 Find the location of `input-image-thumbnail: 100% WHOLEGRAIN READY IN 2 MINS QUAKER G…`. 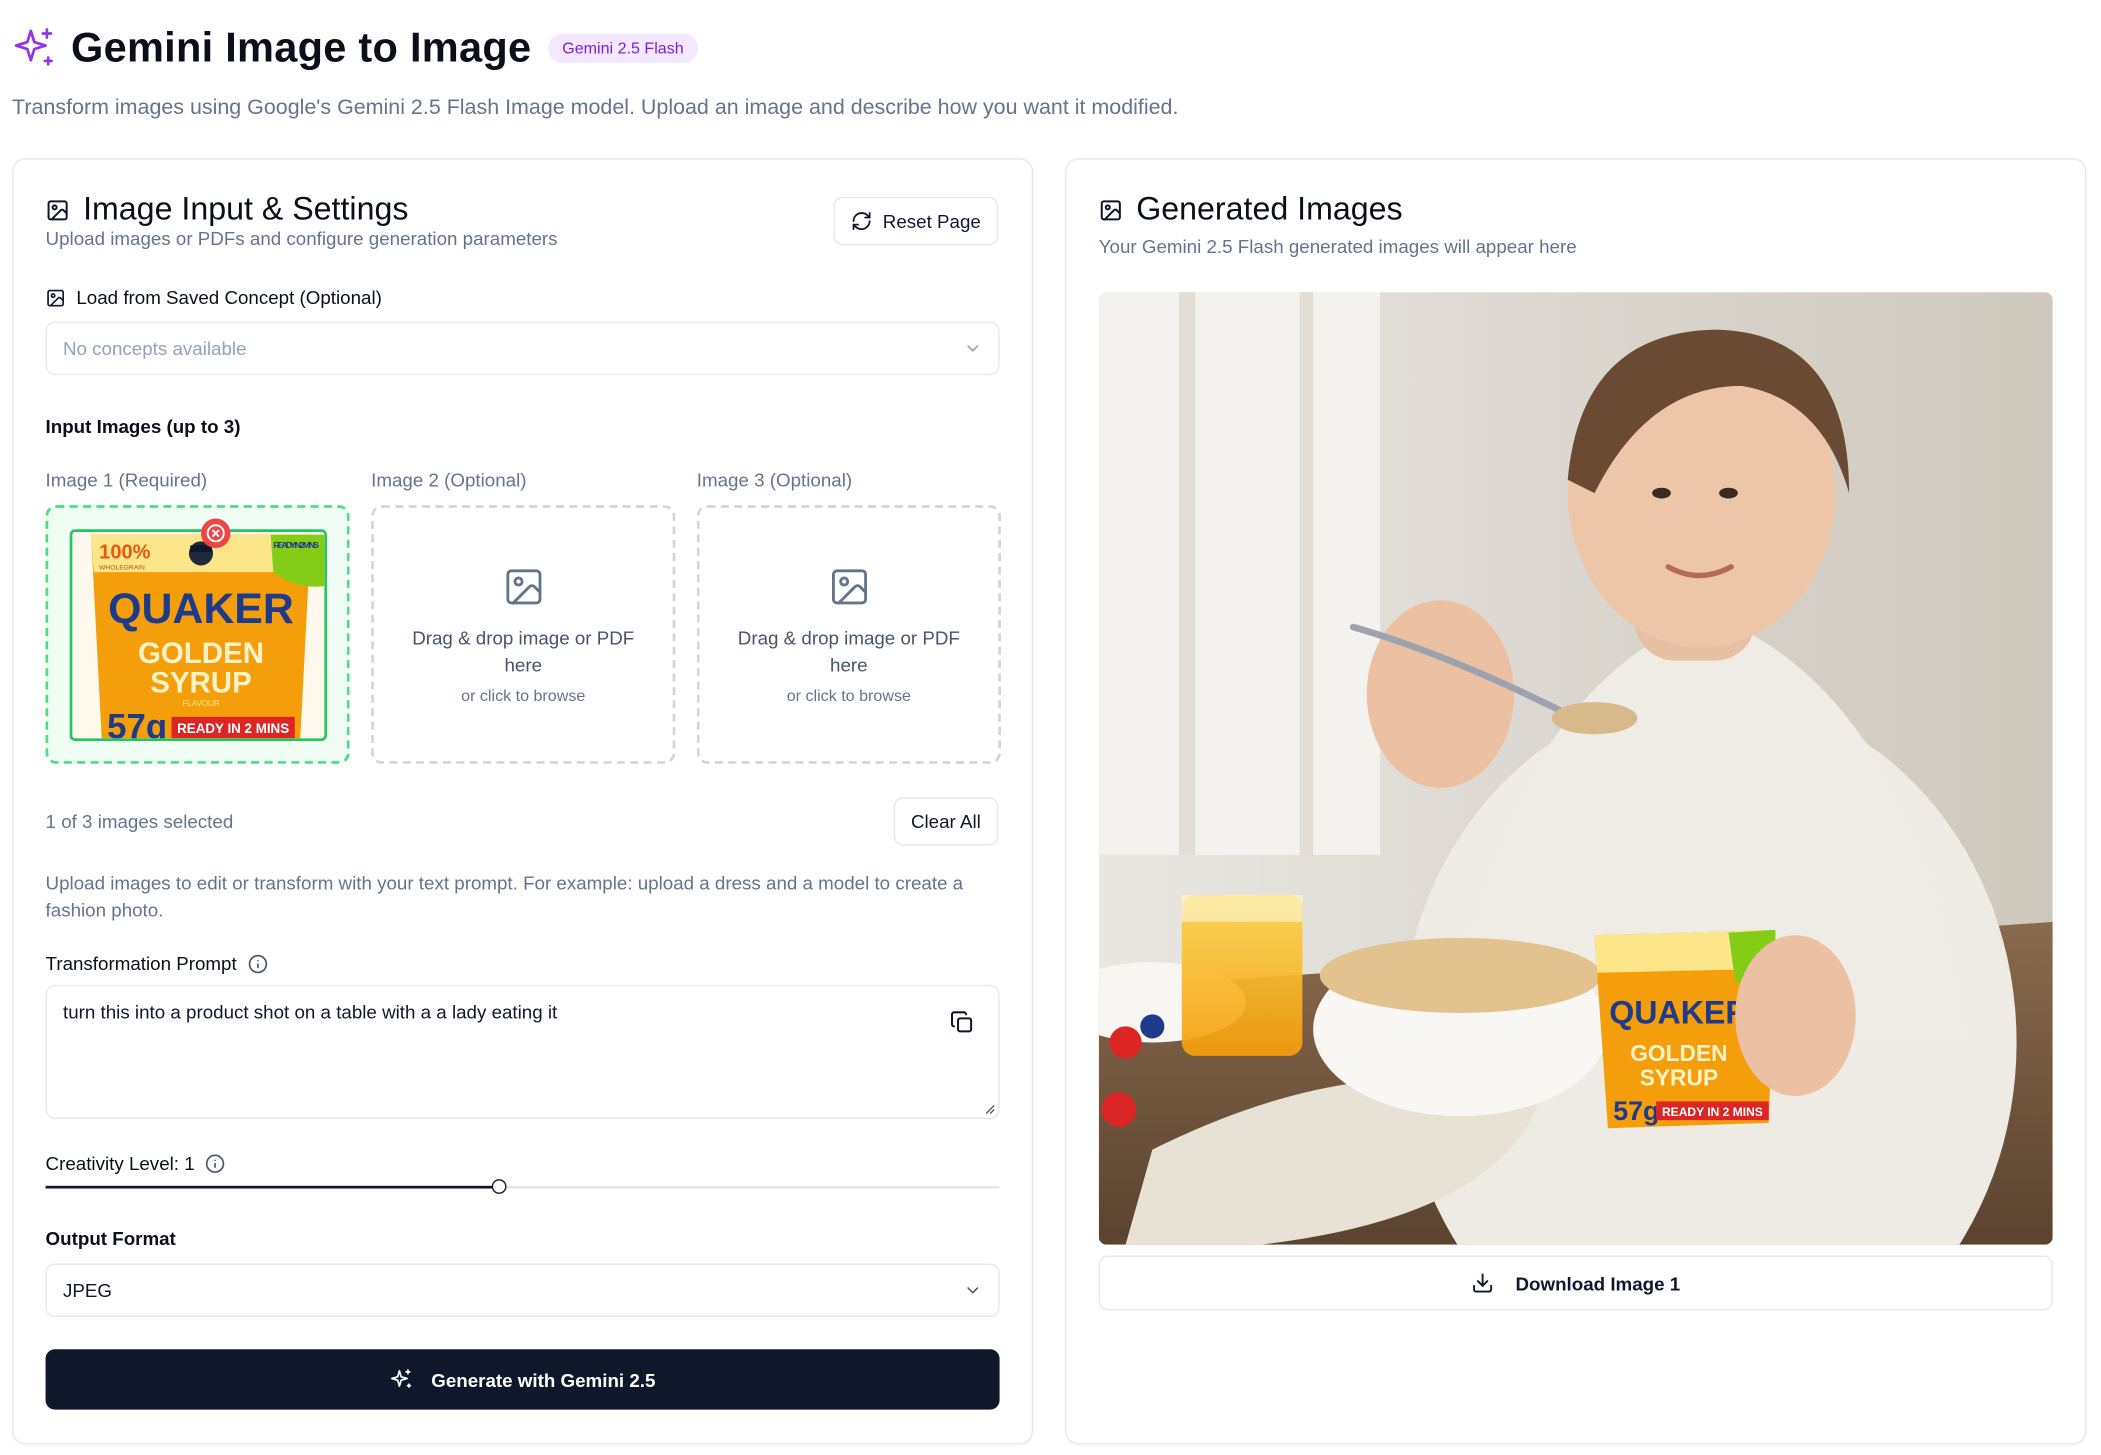

input-image-thumbnail: 100% WHOLEGRAIN READY IN 2 MINS QUAKER G… is located at coordinates (198, 635).